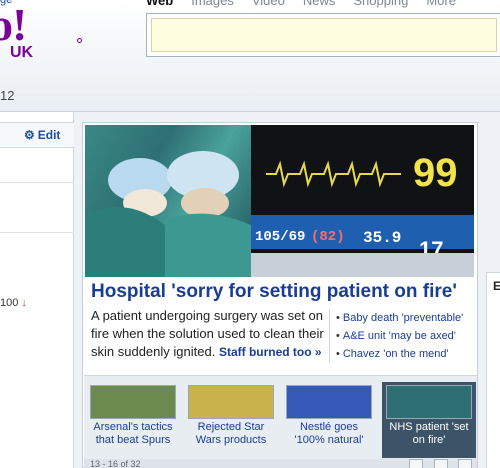  What do you see at coordinates (168, 214) in the screenshot?
I see `surgeons-illustration` at bounding box center [168, 214].